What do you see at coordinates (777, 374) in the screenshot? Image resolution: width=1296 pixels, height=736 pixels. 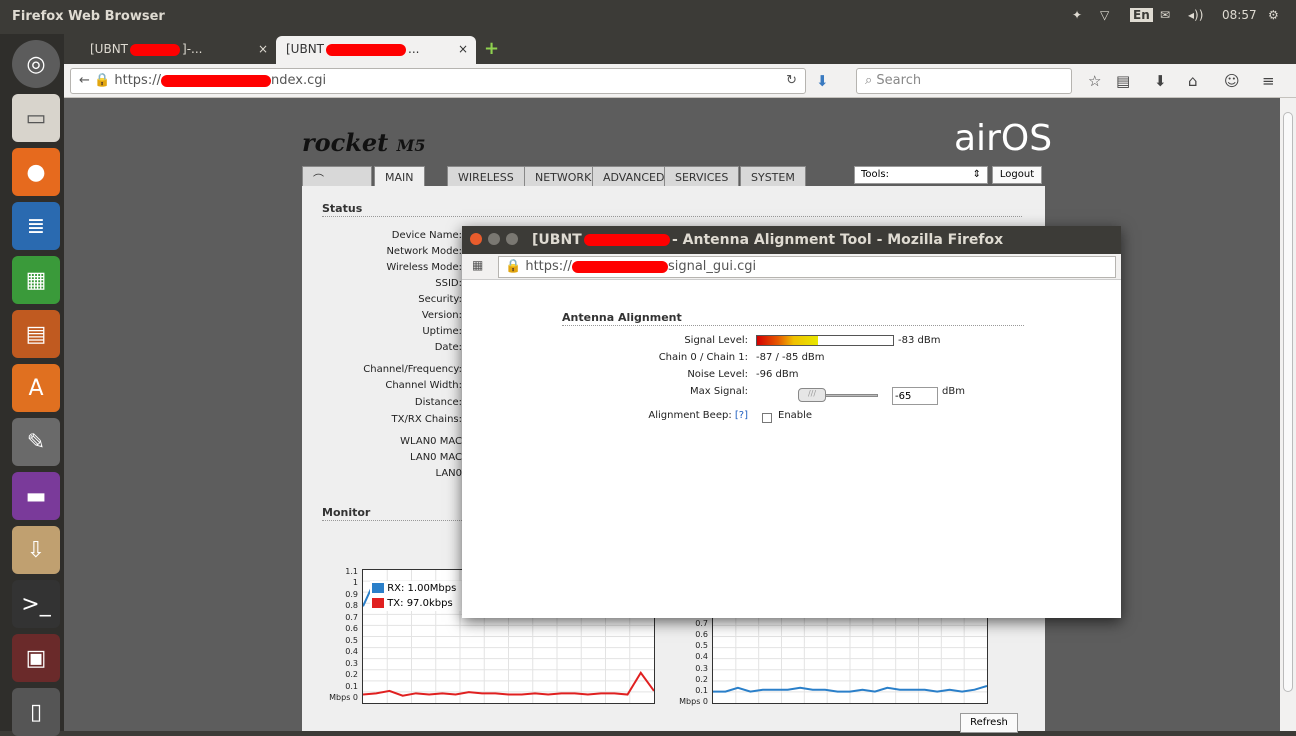 I see `noise-level-value: -96 dBm` at bounding box center [777, 374].